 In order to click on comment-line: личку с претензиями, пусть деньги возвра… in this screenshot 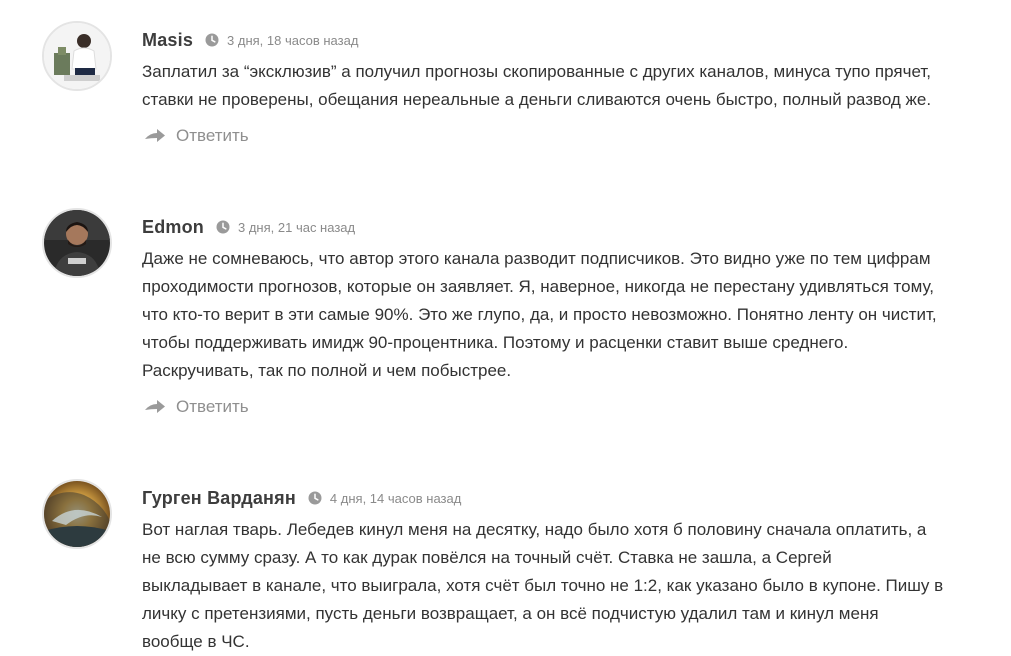, I will do `click(510, 613)`.